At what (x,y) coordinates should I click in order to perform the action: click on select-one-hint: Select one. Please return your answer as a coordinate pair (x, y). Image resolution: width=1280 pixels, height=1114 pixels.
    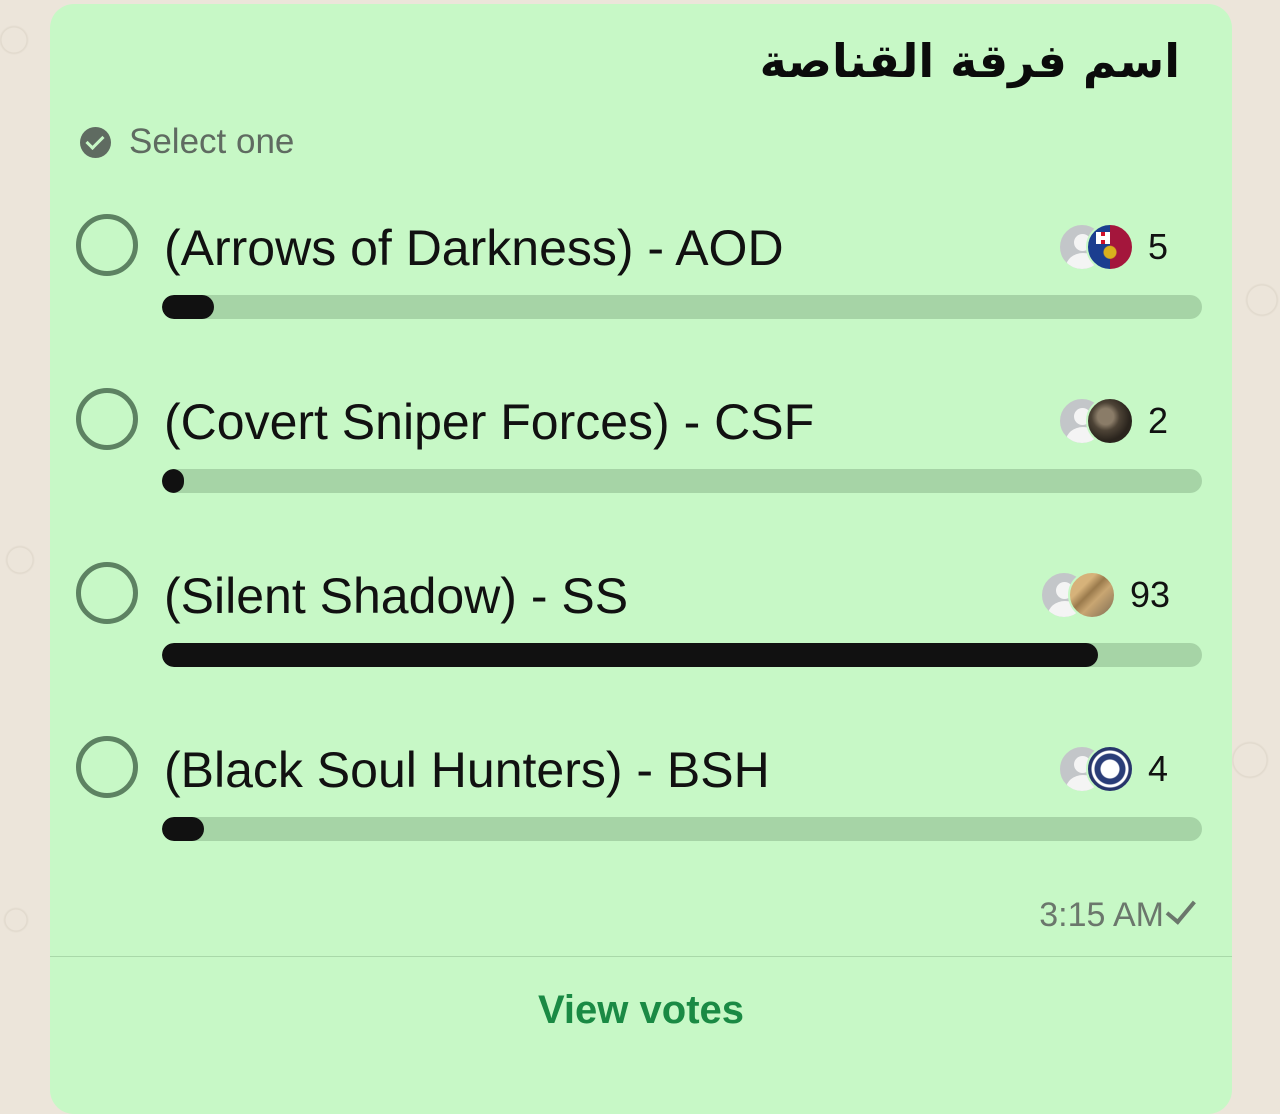
    Looking at the image, I should click on (187, 142).